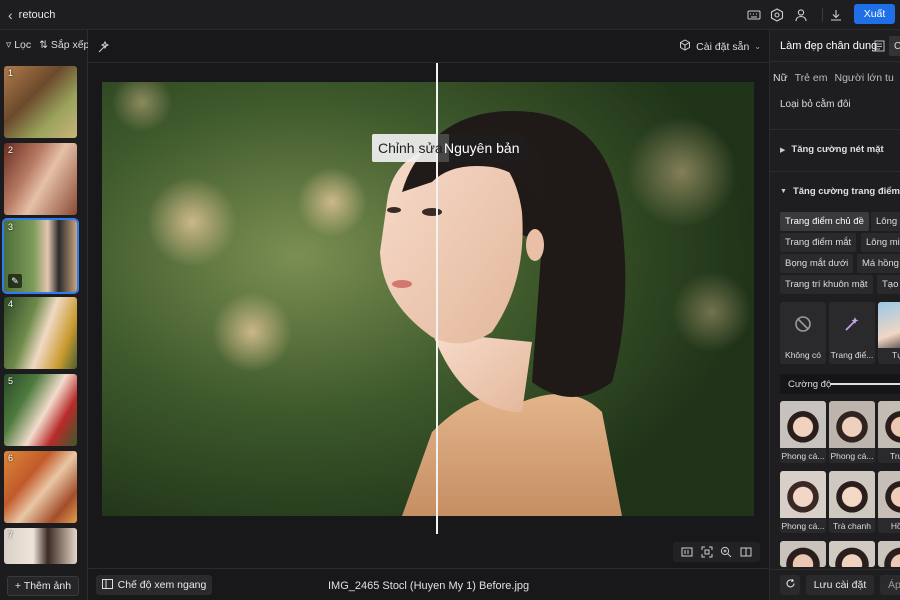 This screenshot has height=600, width=900. I want to click on tab-elderly: Người lớn tu, so click(864, 78).